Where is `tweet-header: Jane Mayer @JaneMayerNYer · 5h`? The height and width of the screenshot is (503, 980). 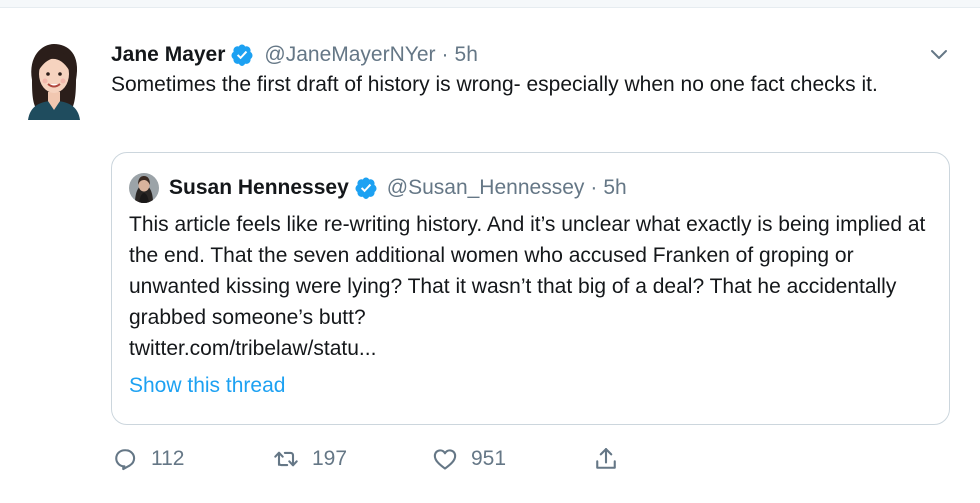
tweet-header: Jane Mayer @JaneMayerNYer · 5h is located at coordinates (294, 55).